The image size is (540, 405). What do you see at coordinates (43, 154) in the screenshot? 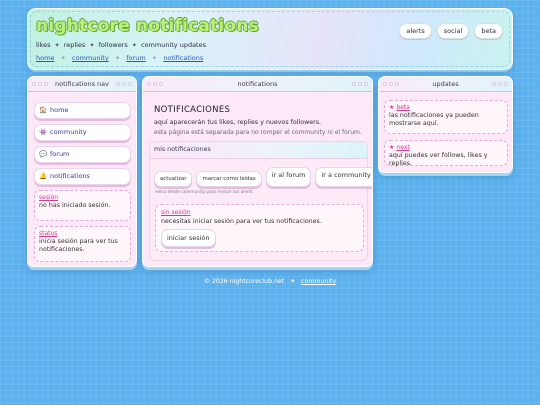
I see `speech-bubble-icon: 💬` at bounding box center [43, 154].